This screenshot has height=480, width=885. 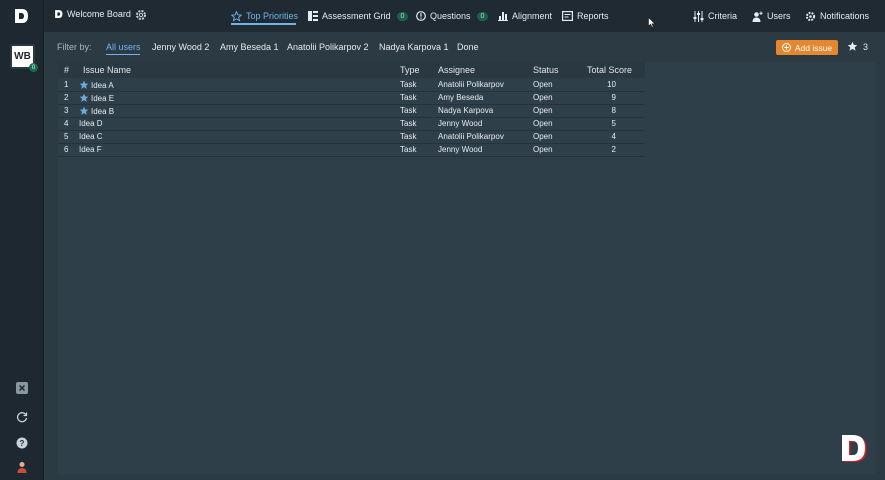 What do you see at coordinates (723, 16) in the screenshot?
I see `criteria-label: Criteria` at bounding box center [723, 16].